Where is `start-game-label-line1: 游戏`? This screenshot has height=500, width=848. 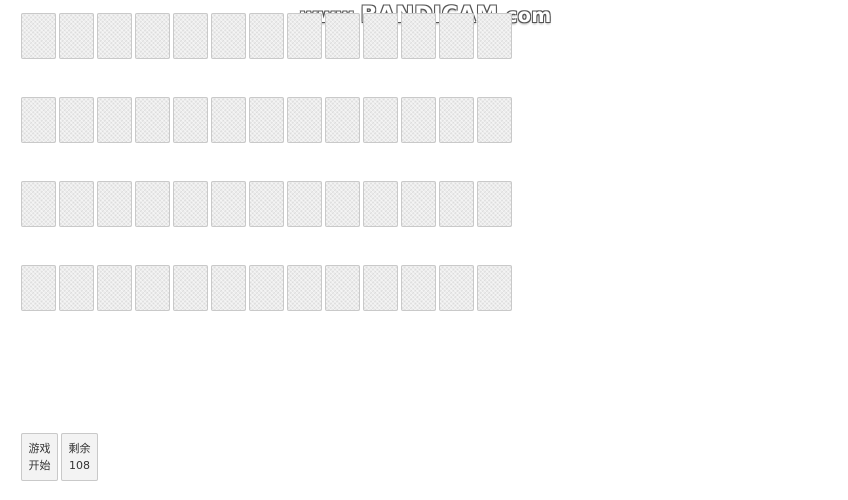
start-game-label-line1: 游戏 is located at coordinates (39, 448).